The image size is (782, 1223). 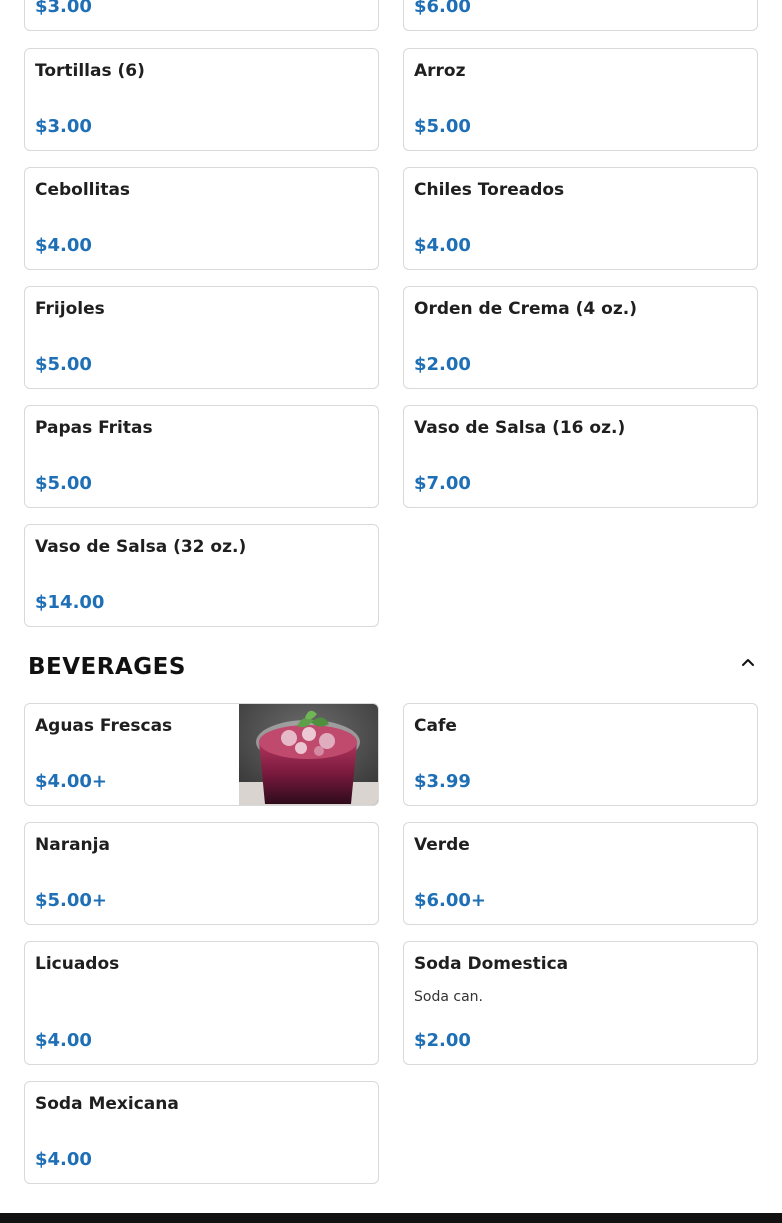 What do you see at coordinates (440, 71) in the screenshot?
I see `menu-item-name: Arroz` at bounding box center [440, 71].